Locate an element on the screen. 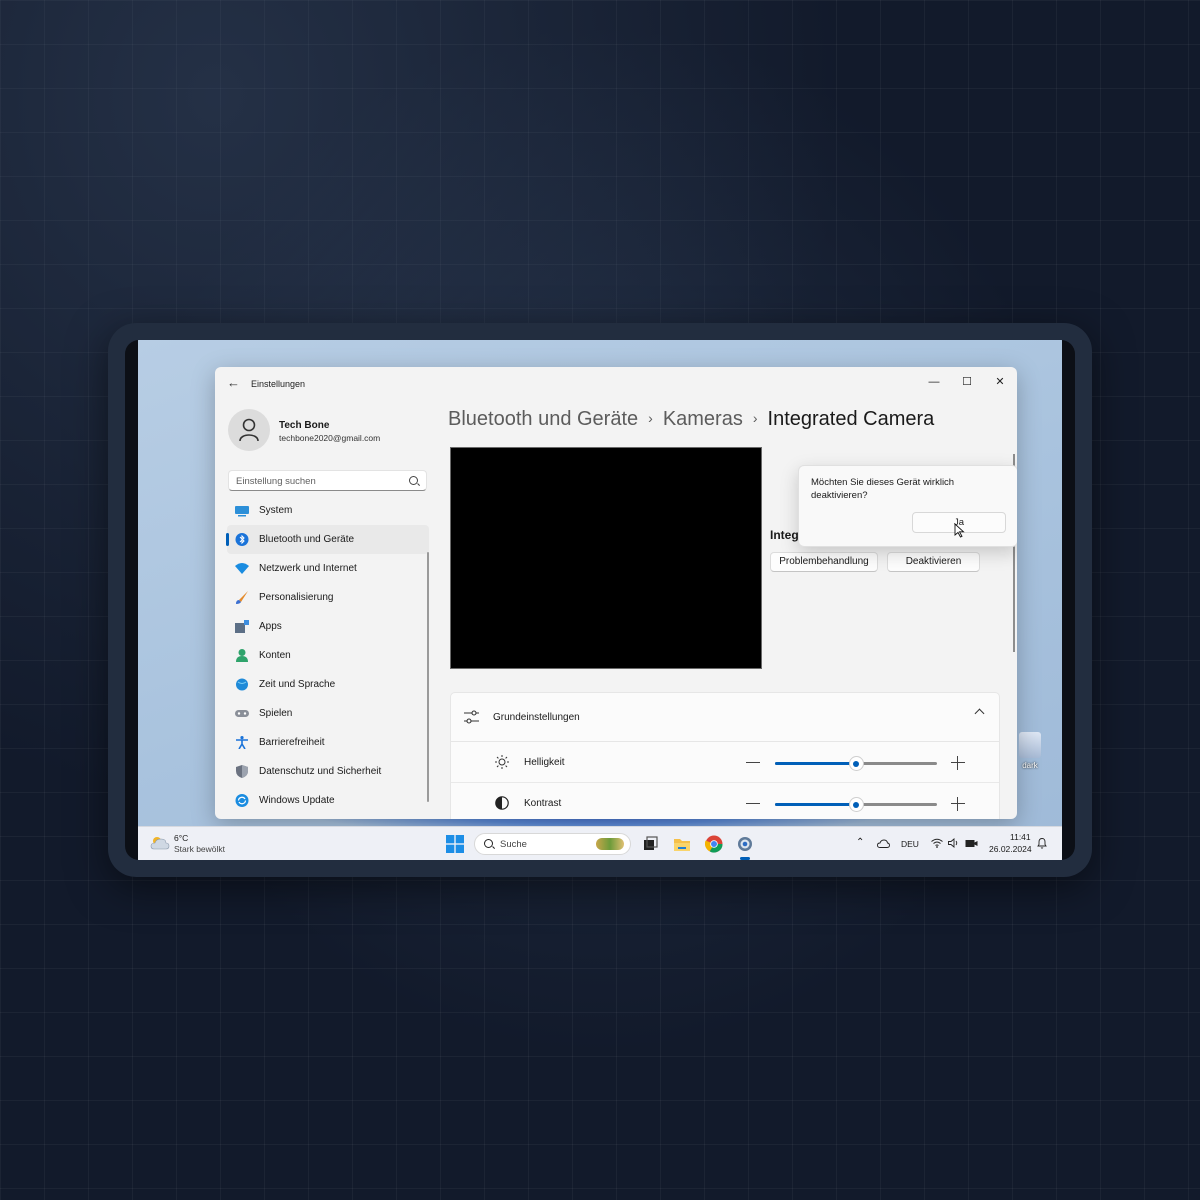 Image resolution: width=1200 pixels, height=1200 pixels. weather-widget: 6°C Stark bewölkt is located at coordinates (200, 845).